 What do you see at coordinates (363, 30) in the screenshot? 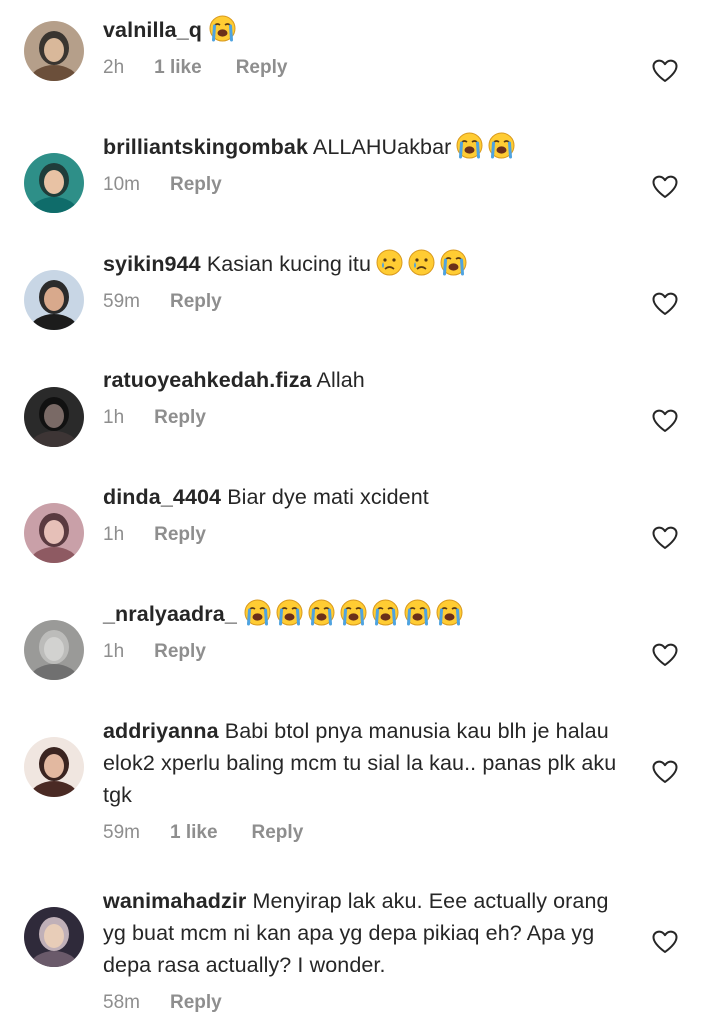
I see `comment-text: valnilla_q` at bounding box center [363, 30].